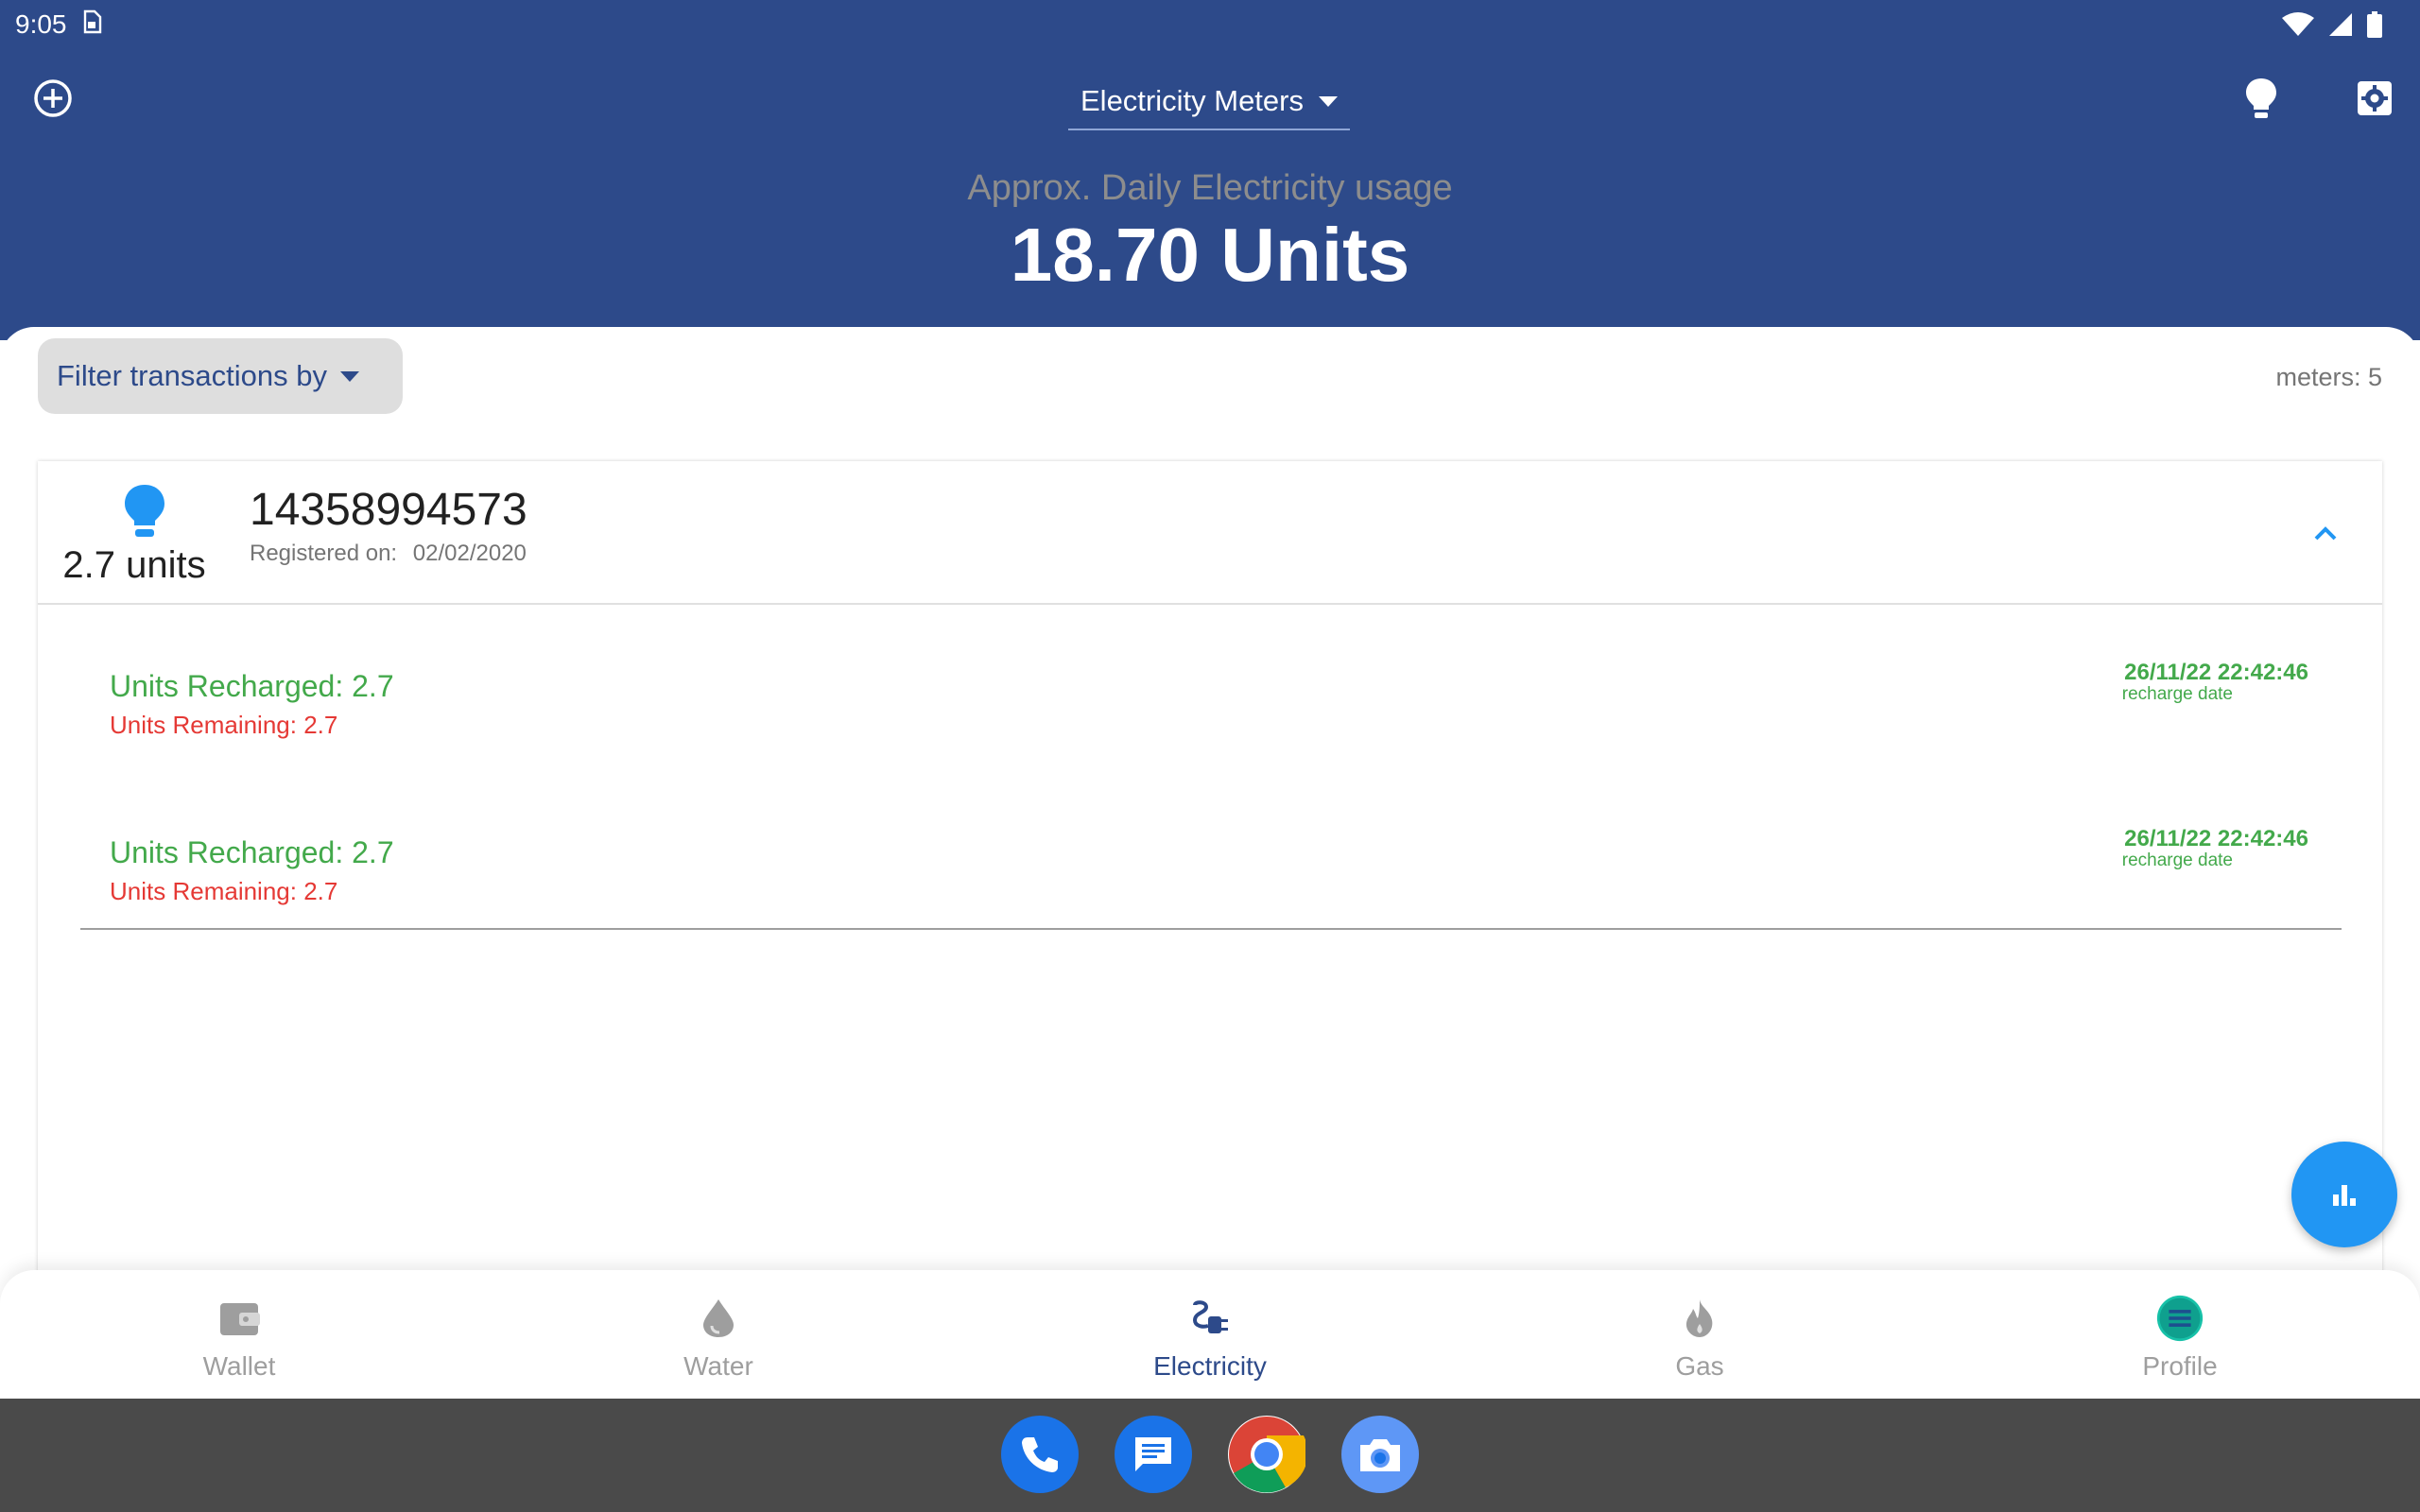 The image size is (2420, 1512). I want to click on status-bar: 9:05, so click(1210, 23).